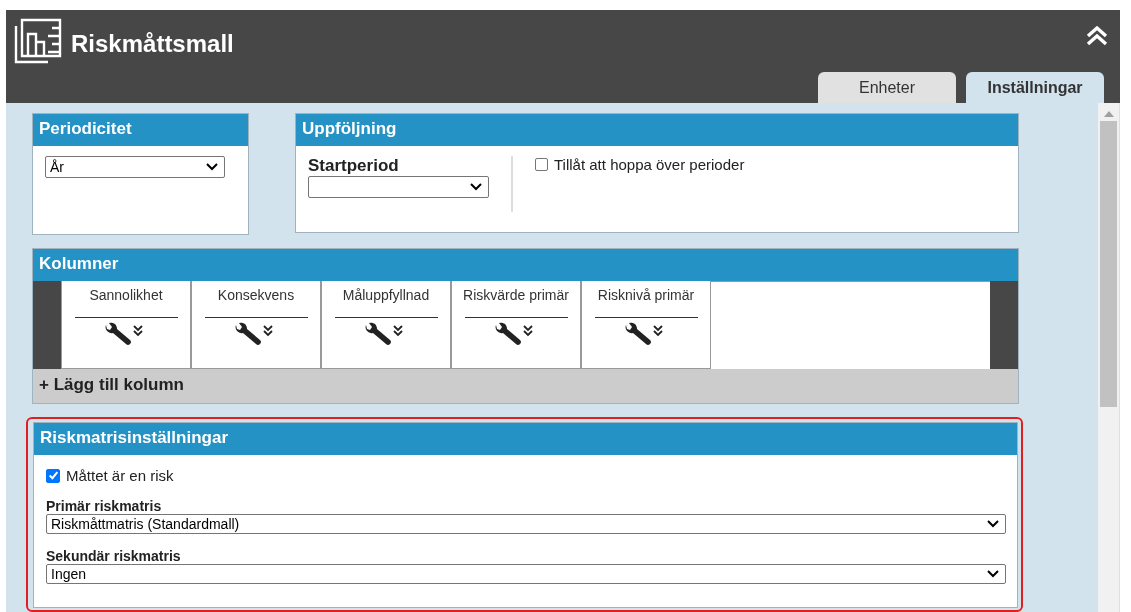  Describe the element at coordinates (386, 295) in the screenshot. I see `column-name: Måluppfyllnad` at that location.